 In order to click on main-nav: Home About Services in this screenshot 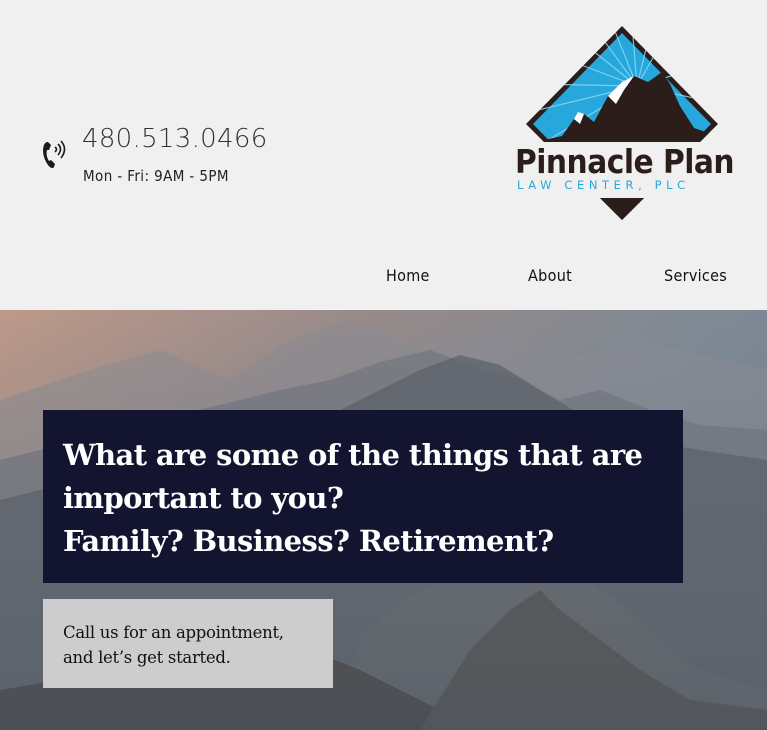, I will do `click(383, 278)`.